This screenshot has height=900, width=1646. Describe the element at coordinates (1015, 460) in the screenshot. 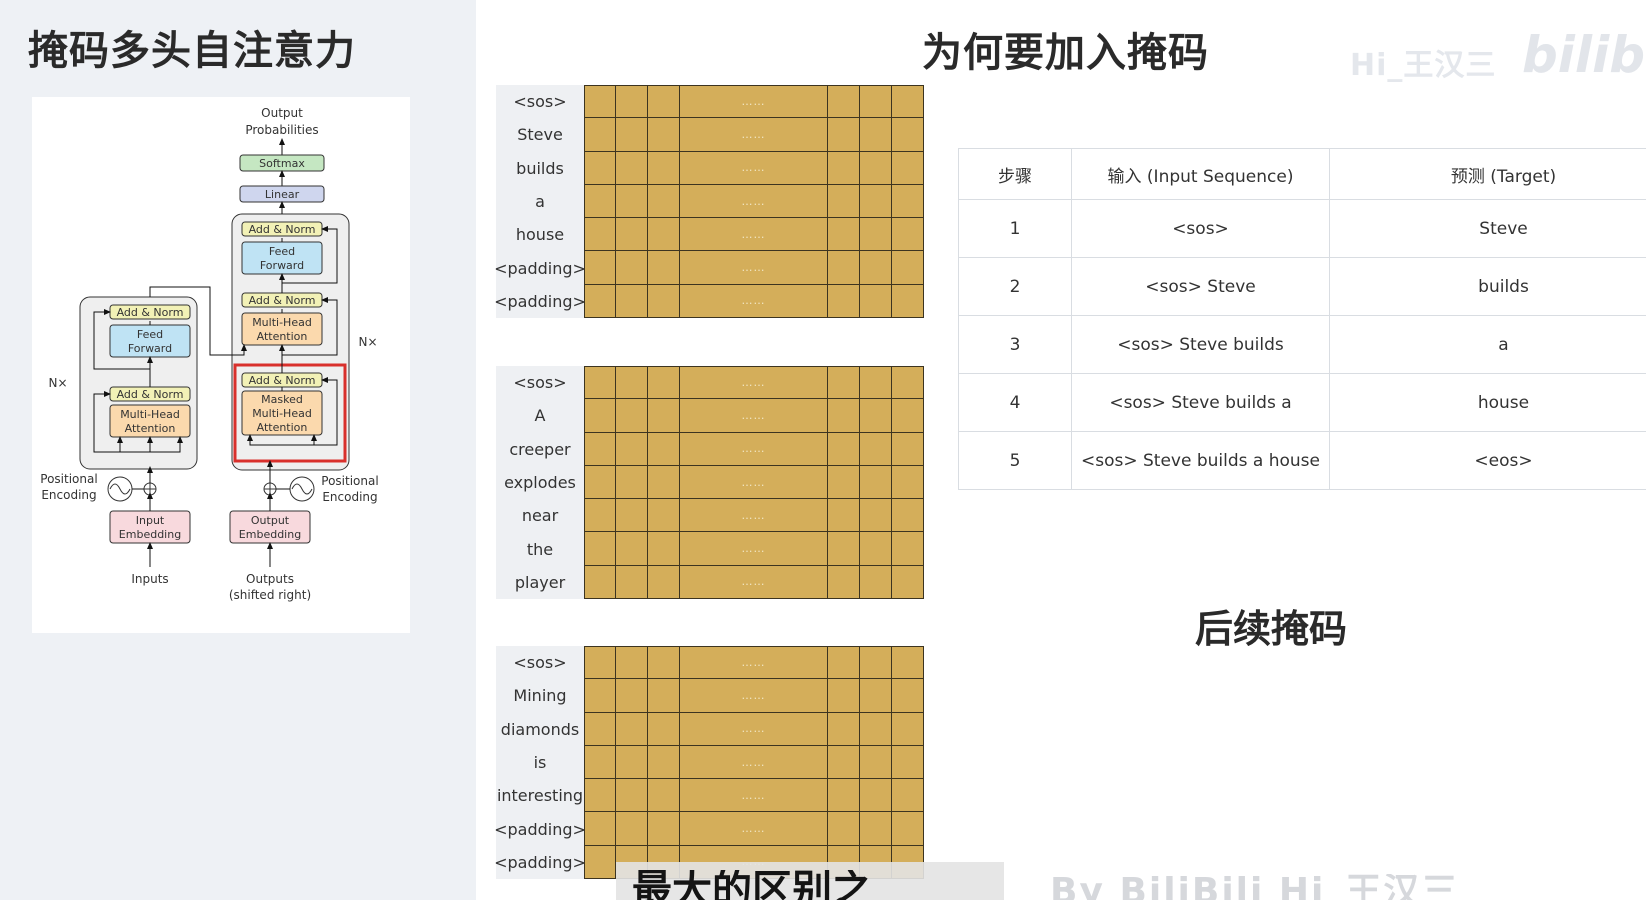

I see `table-cell: 5` at that location.